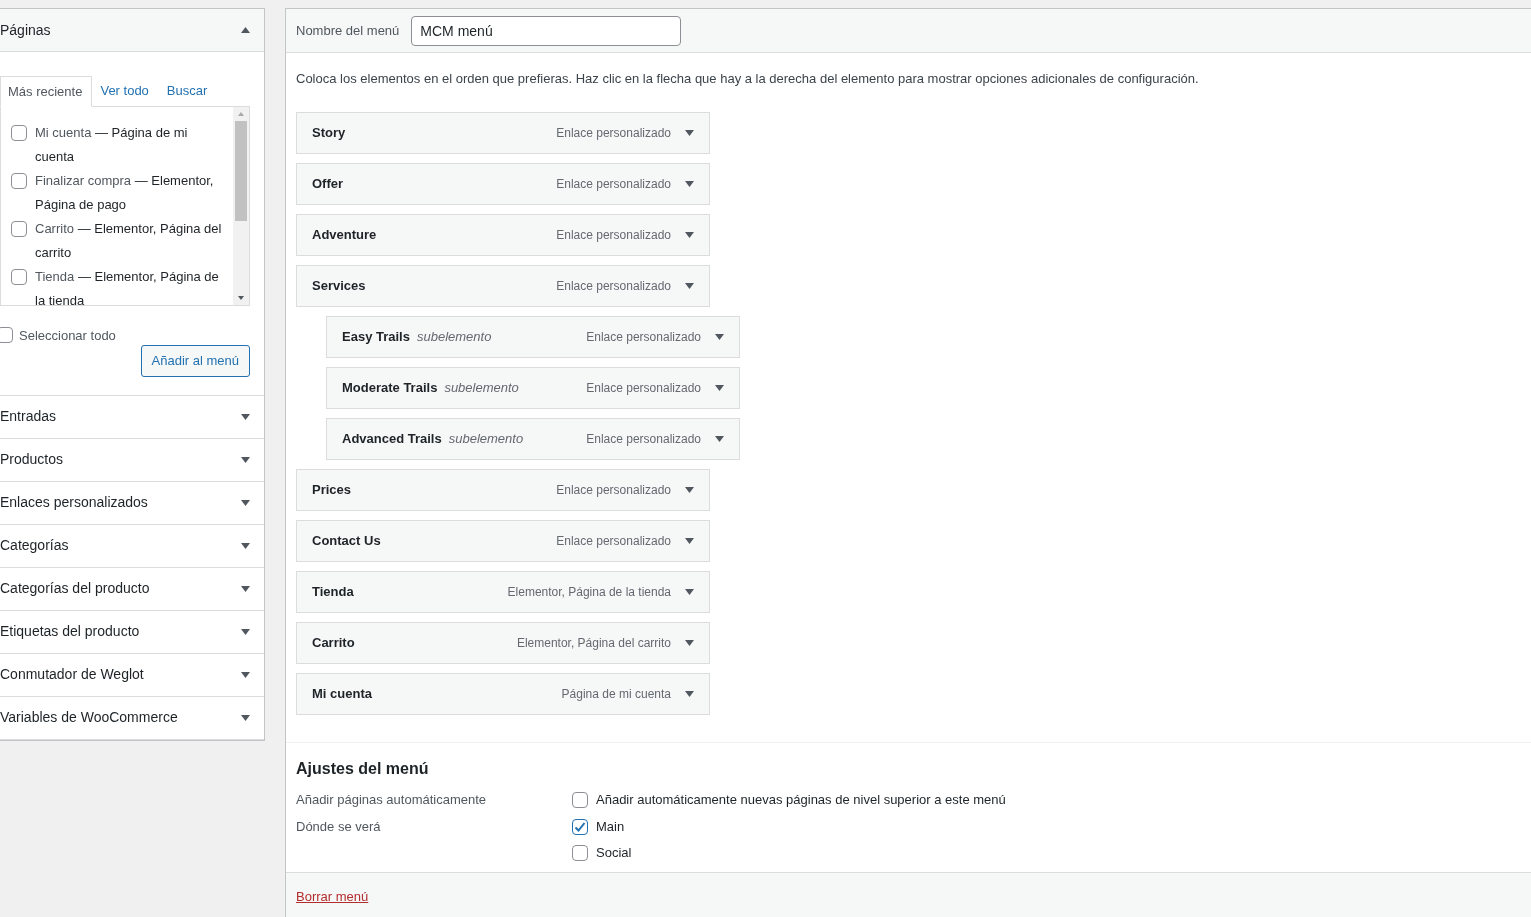  I want to click on setting-label: Dónde se verá, so click(339, 827).